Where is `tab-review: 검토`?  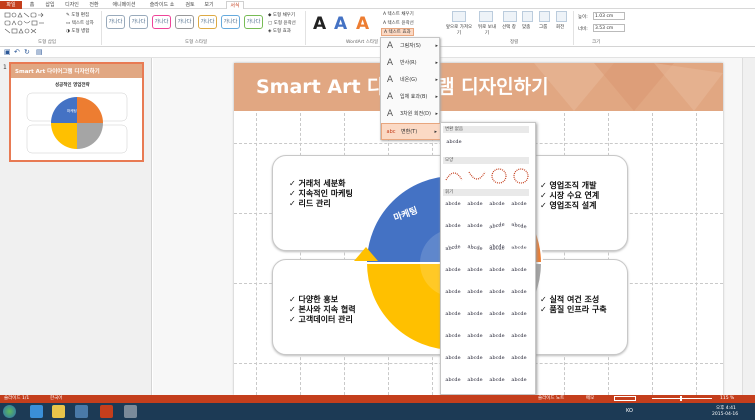 tab-review: 검토 is located at coordinates (190, 5).